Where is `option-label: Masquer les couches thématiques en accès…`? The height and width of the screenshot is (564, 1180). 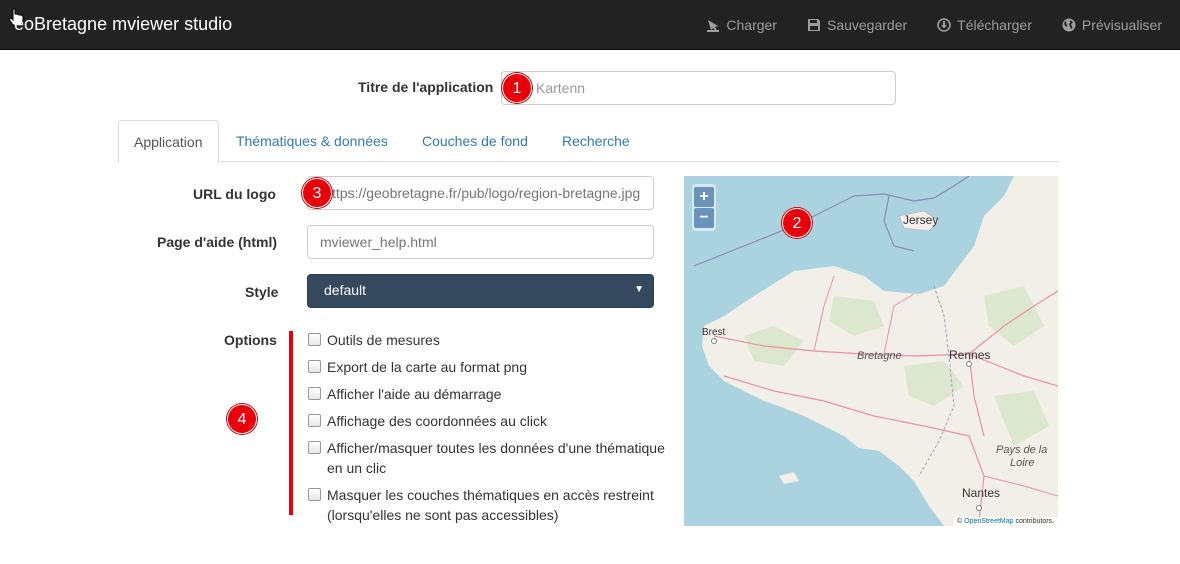 option-label: Masquer les couches thématiques en accès… is located at coordinates (490, 505).